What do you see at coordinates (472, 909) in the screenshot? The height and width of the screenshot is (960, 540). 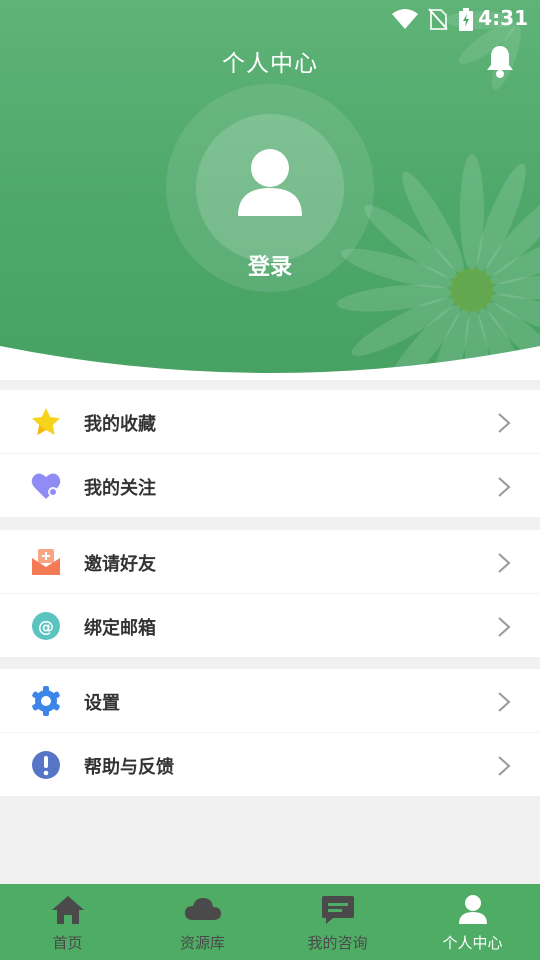 I see `person-icon` at bounding box center [472, 909].